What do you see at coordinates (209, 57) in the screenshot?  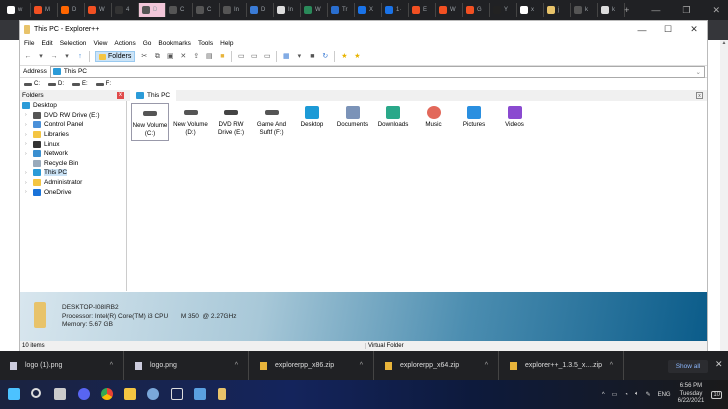 I see `properties-icon: ▤` at bounding box center [209, 57].